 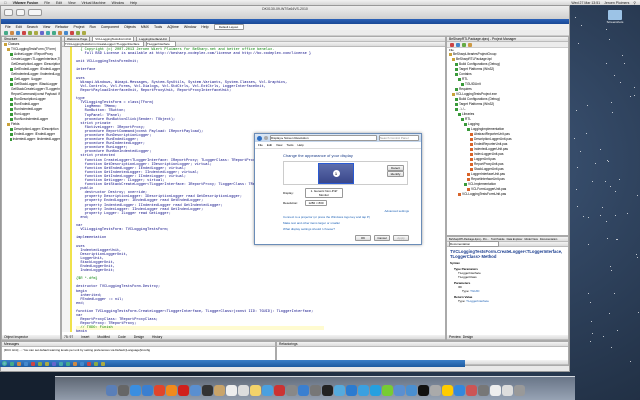 I want to click on doc-param-type-link: TGUID, so click(x=474, y=291).